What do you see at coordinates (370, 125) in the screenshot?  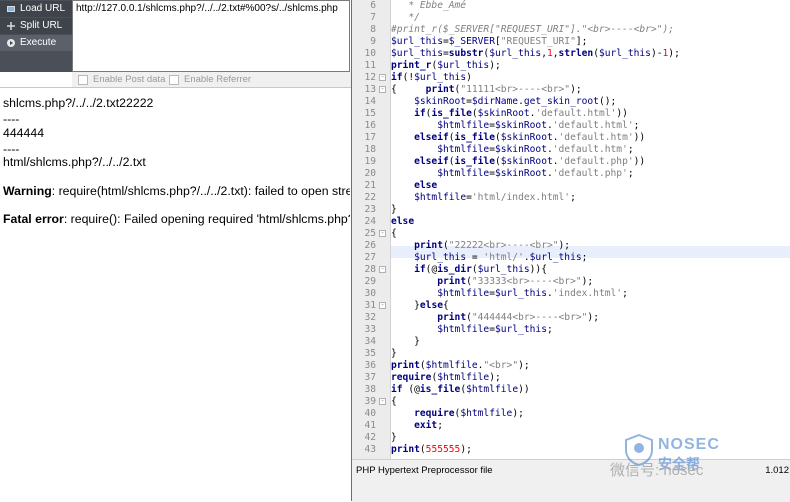 I see `line-number: 16` at bounding box center [370, 125].